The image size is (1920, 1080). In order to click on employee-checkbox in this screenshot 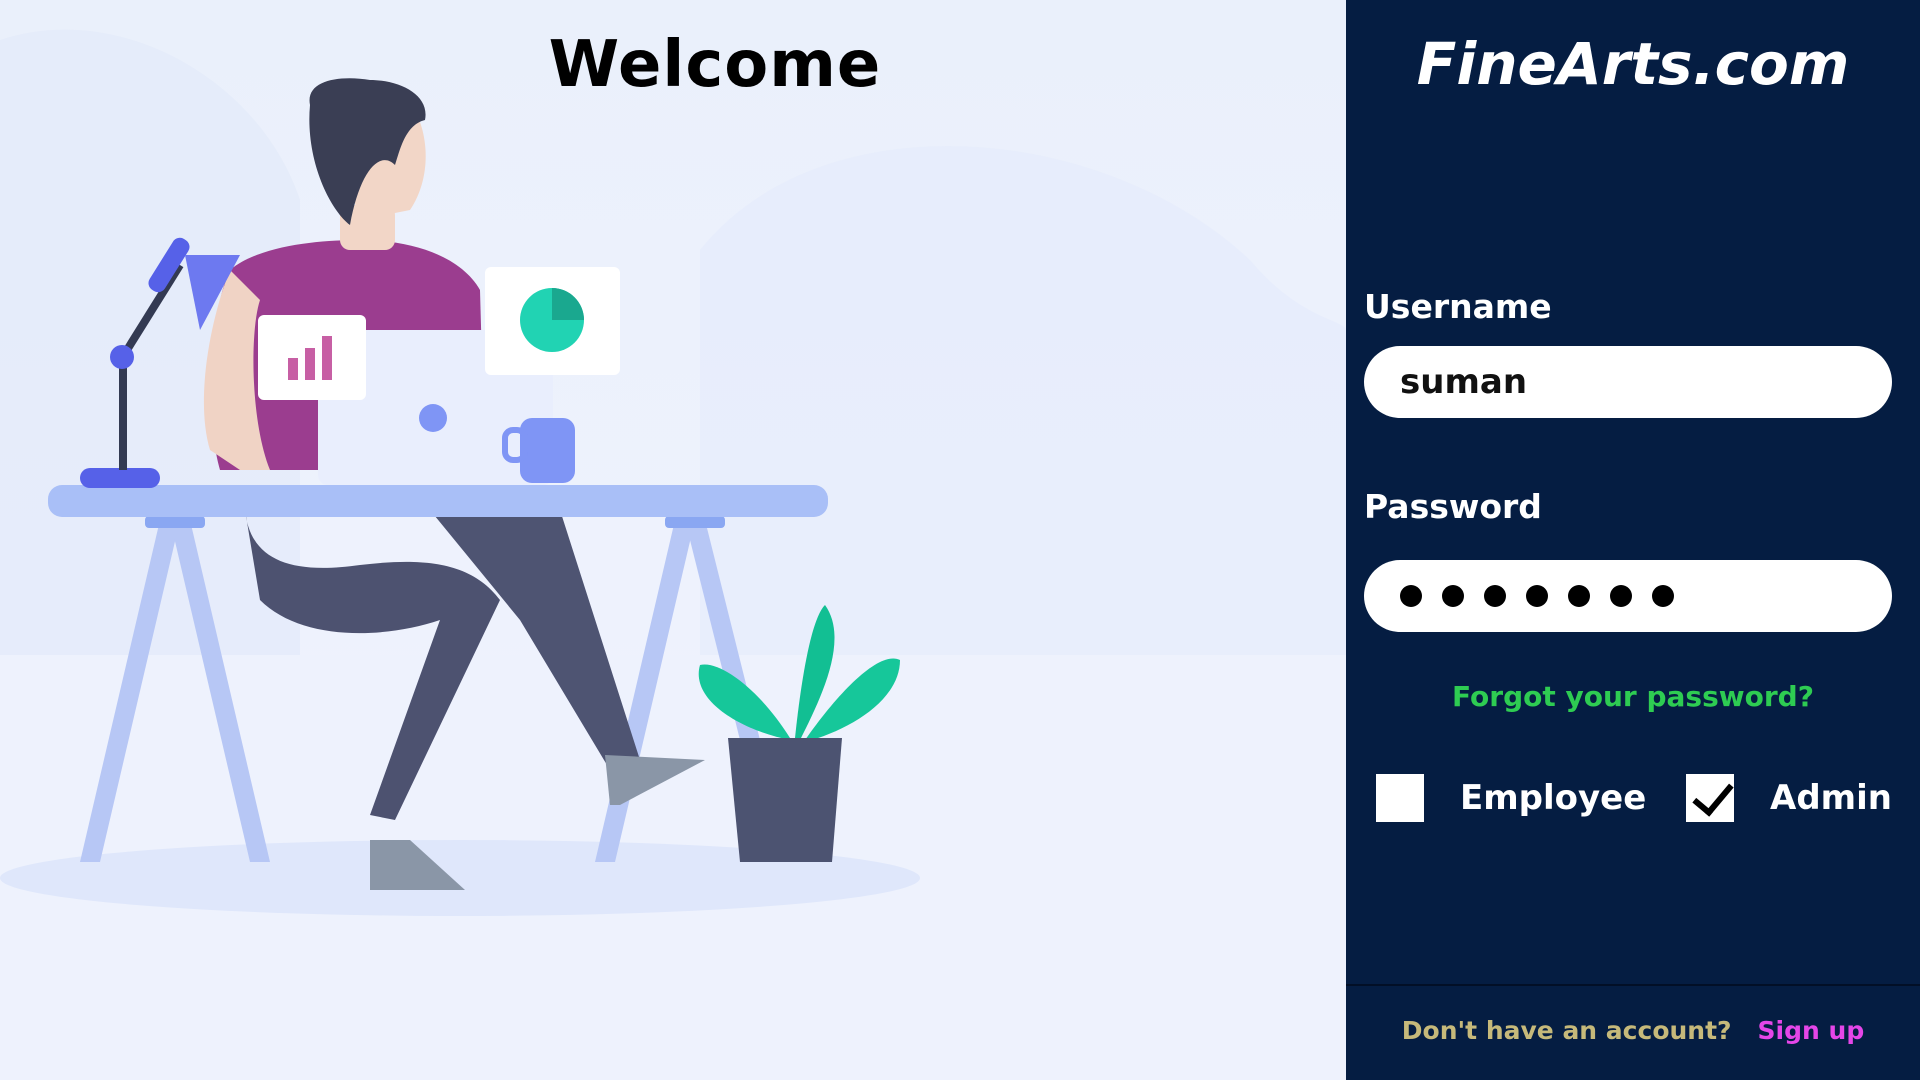, I will do `click(1400, 798)`.